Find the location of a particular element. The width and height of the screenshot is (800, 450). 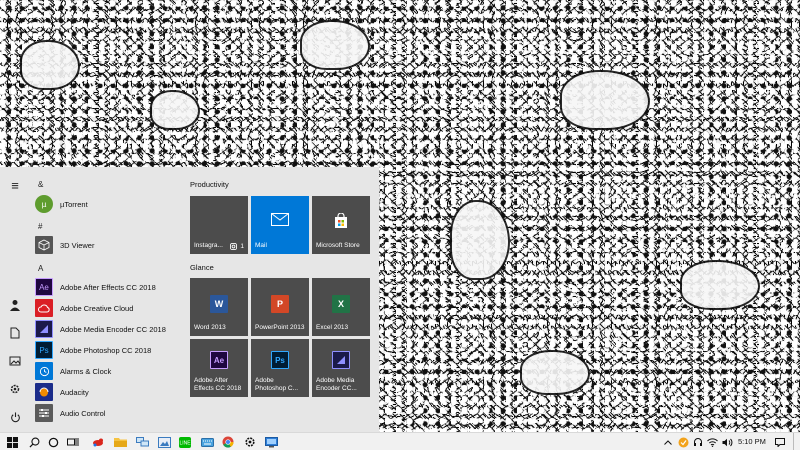

section-header-a: A is located at coordinates (40, 268).